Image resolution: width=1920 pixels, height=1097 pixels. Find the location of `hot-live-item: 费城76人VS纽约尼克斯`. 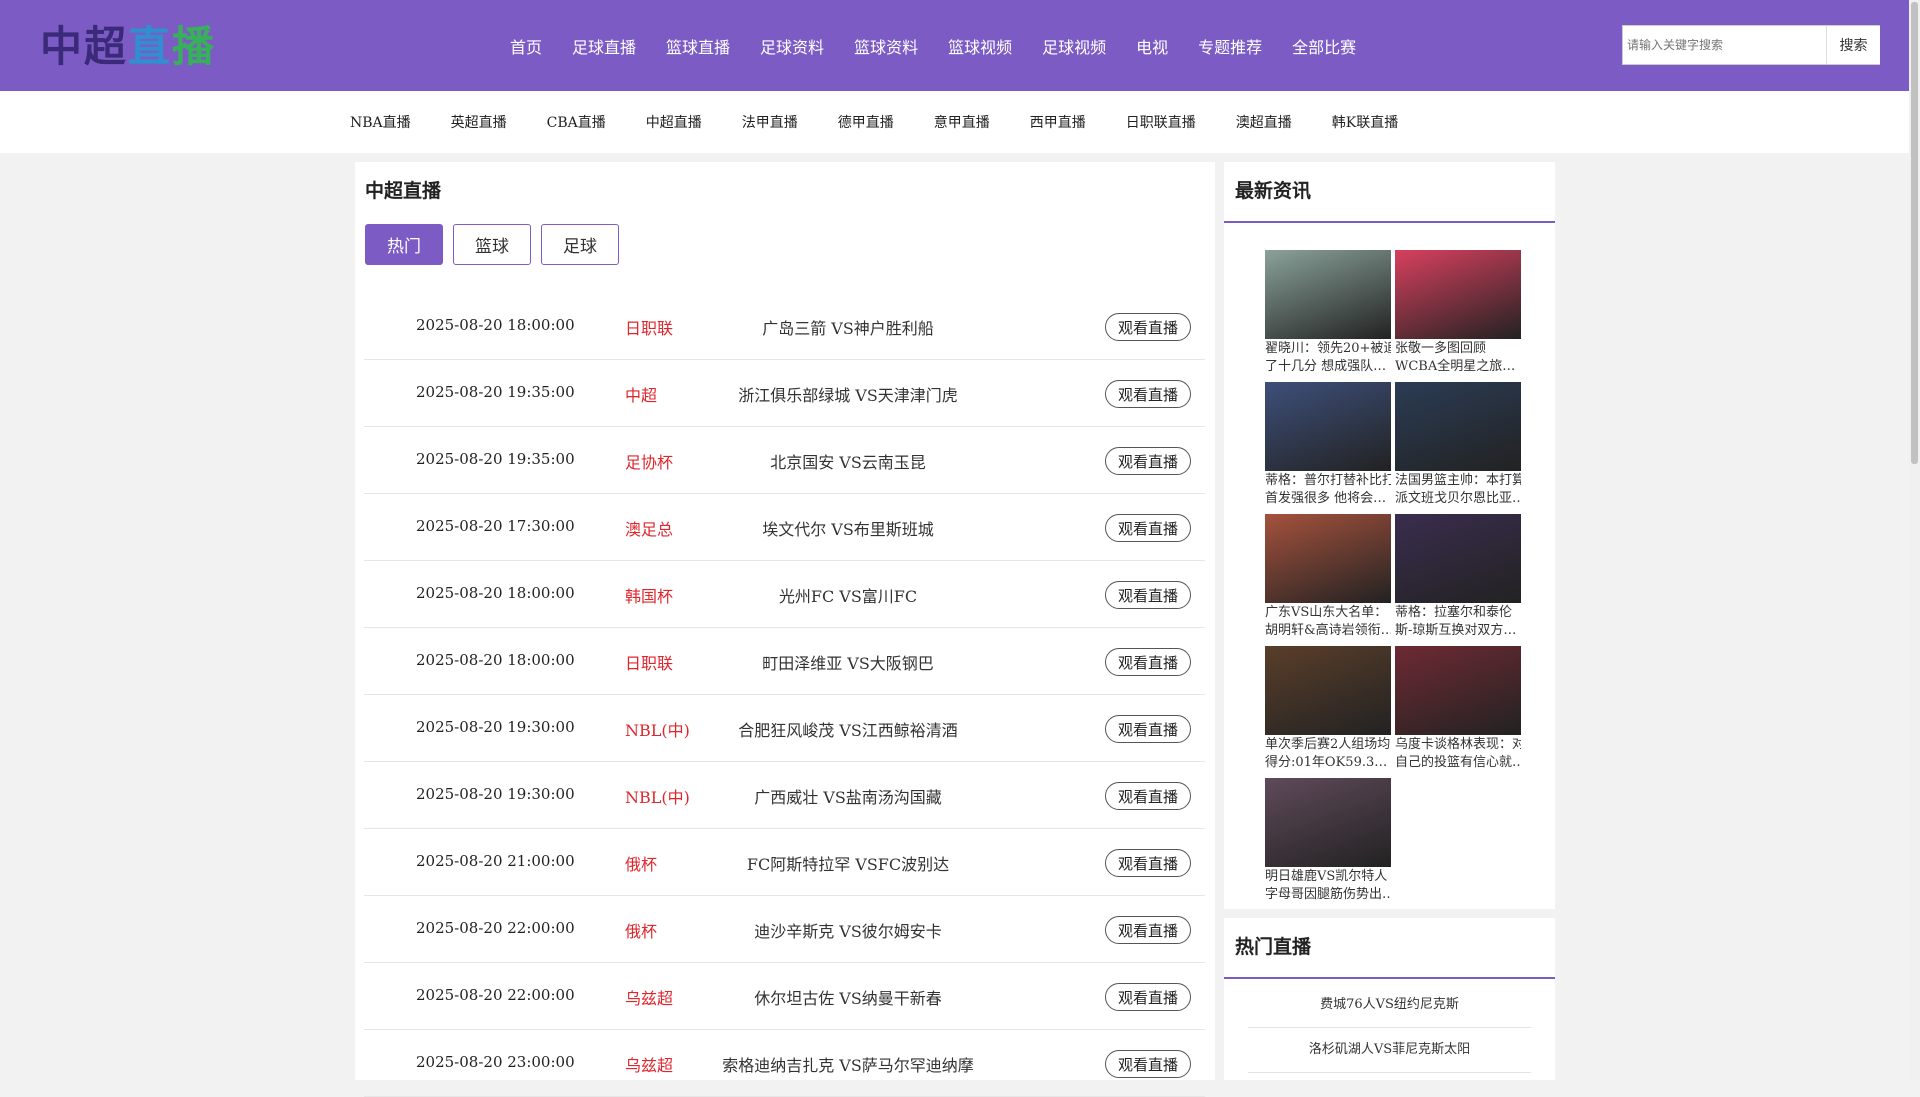

hot-live-item: 费城76人VS纽约尼克斯 is located at coordinates (1389, 1005).